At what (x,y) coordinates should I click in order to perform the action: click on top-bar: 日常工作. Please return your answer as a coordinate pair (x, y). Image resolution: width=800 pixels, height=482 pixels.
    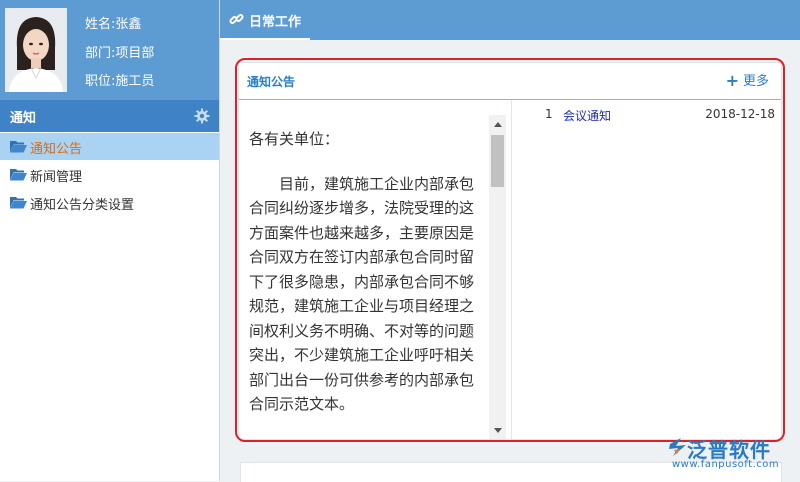
    Looking at the image, I should click on (510, 20).